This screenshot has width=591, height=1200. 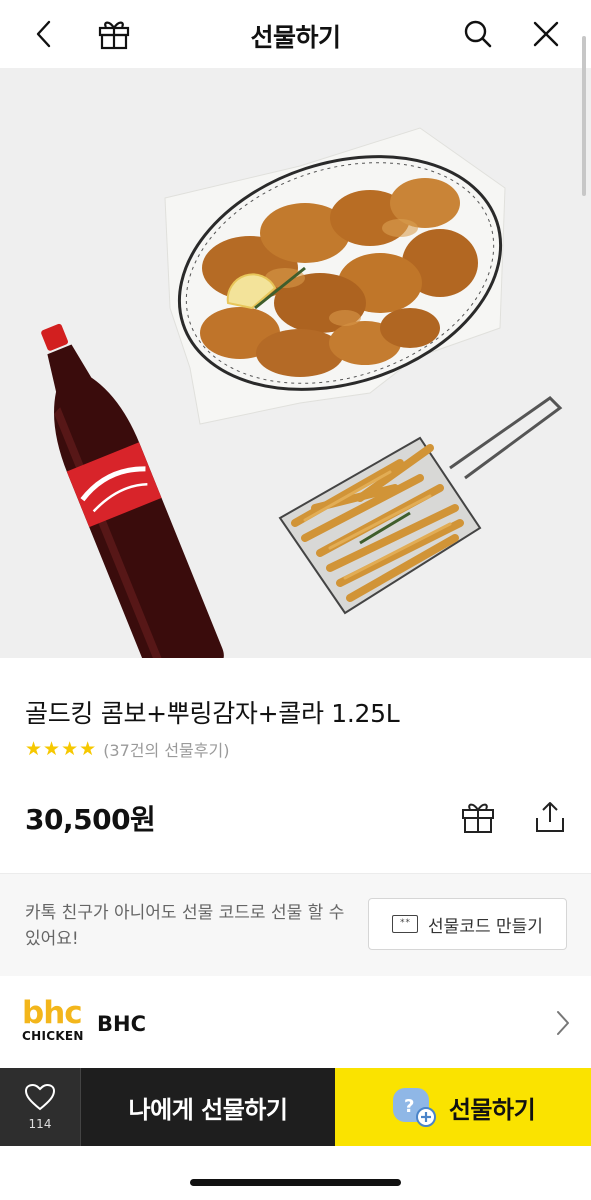 I want to click on star-rating: ★ ★ ★ ★, so click(x=60, y=749).